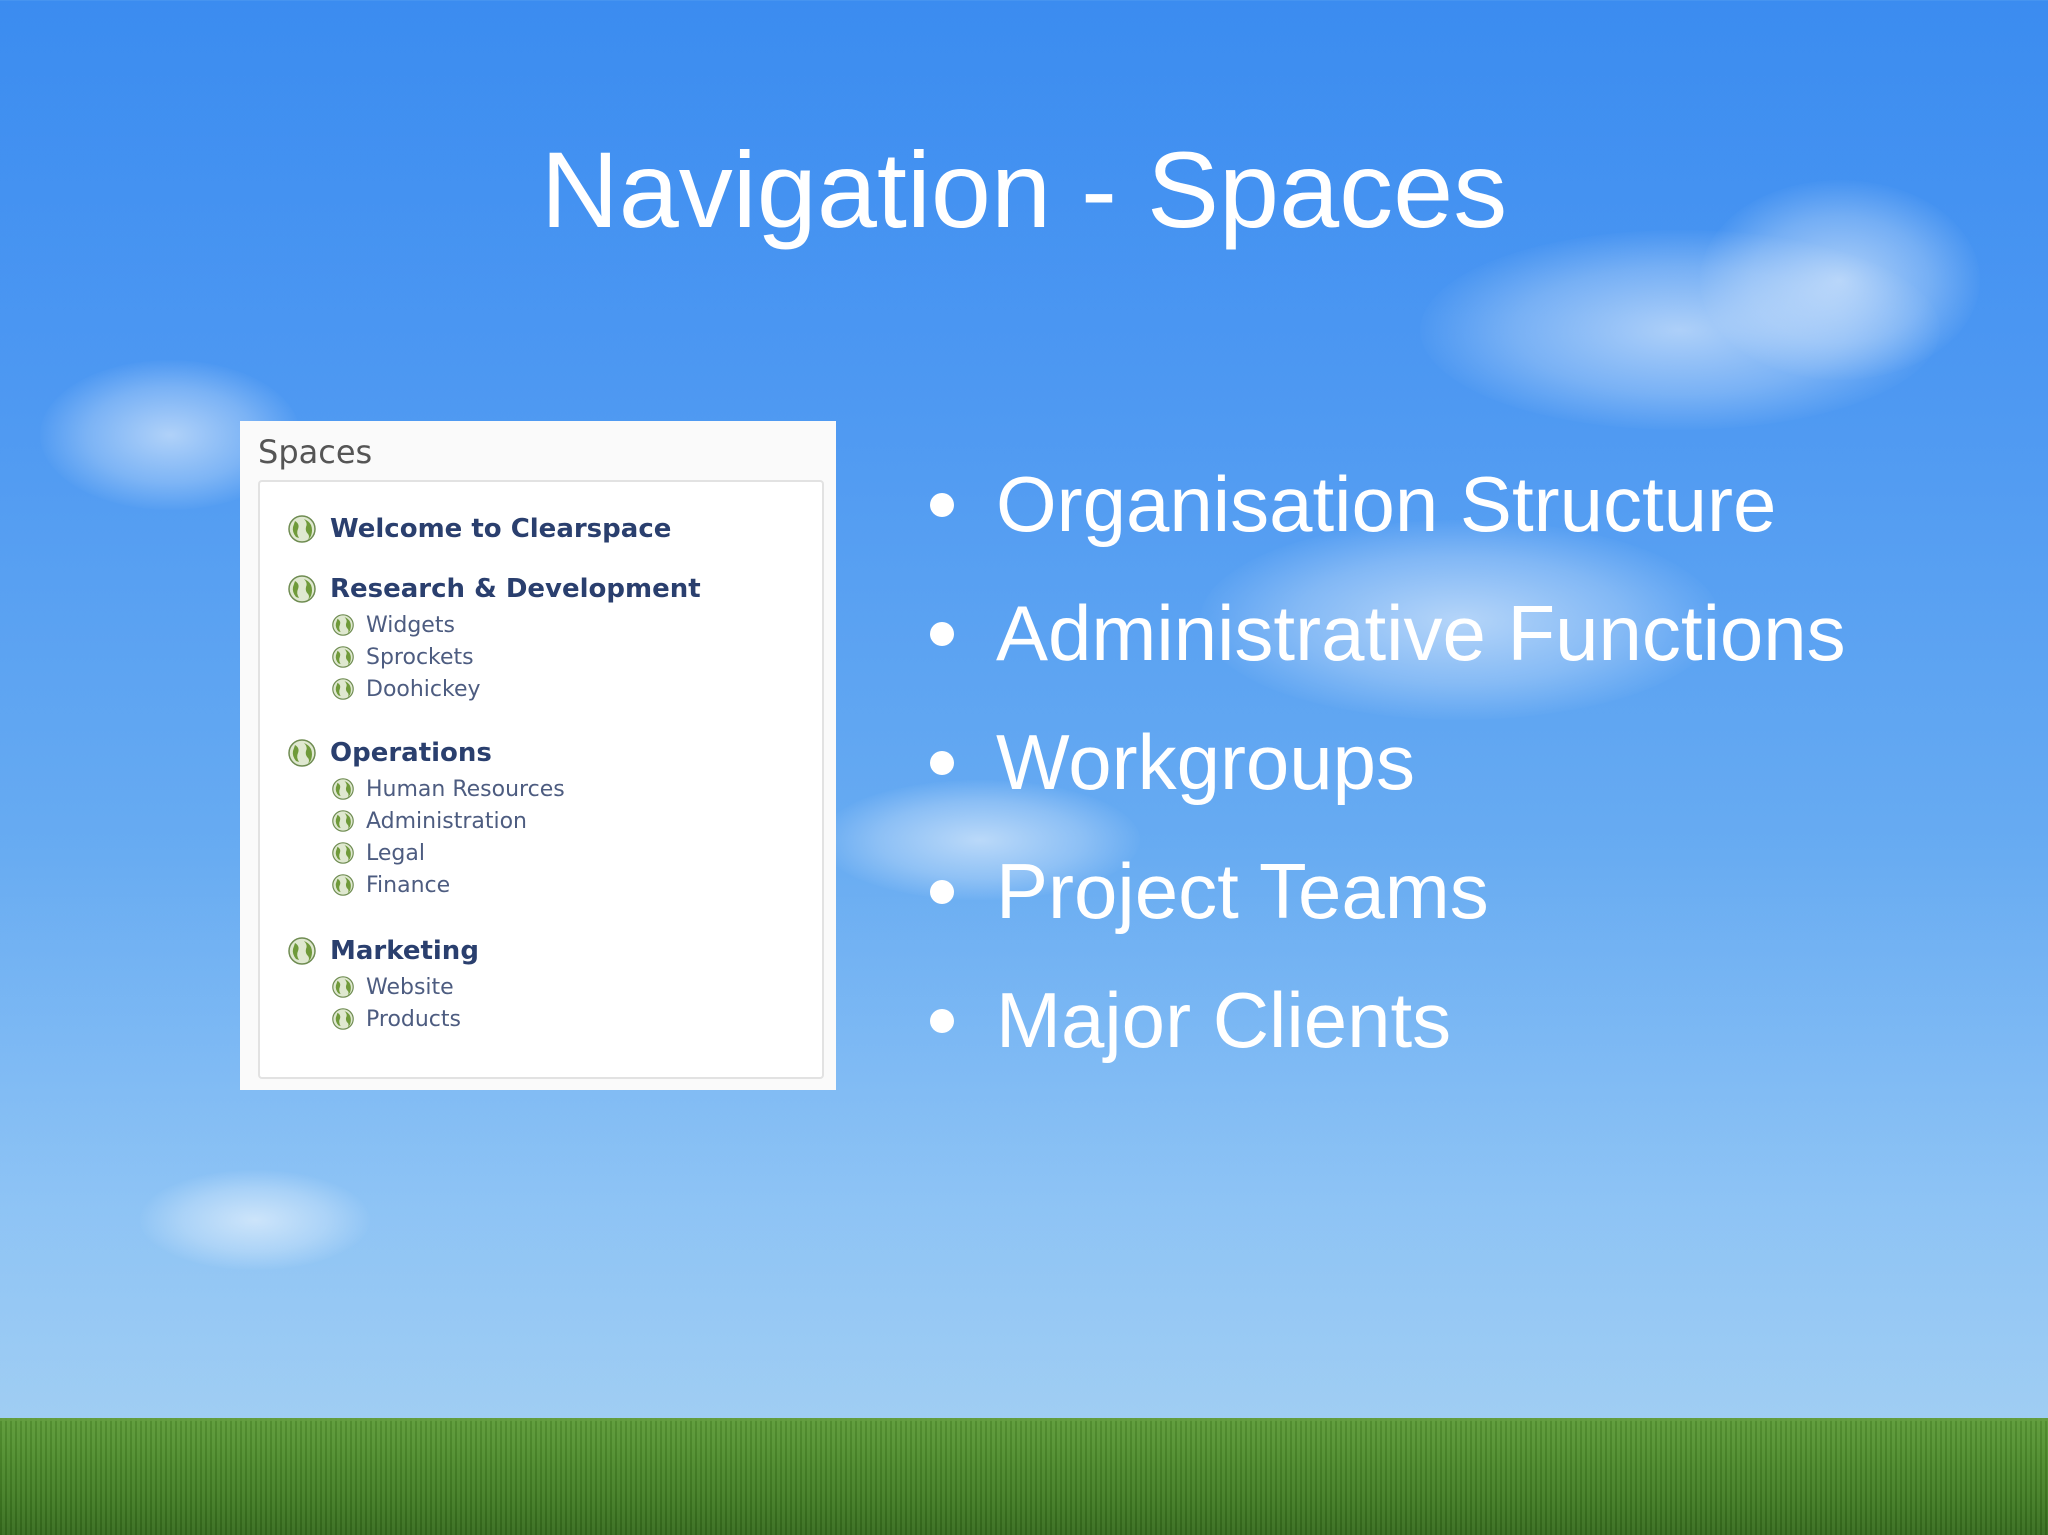 The image size is (2048, 1535). I want to click on bullet-item: Workgroups, so click(1388, 762).